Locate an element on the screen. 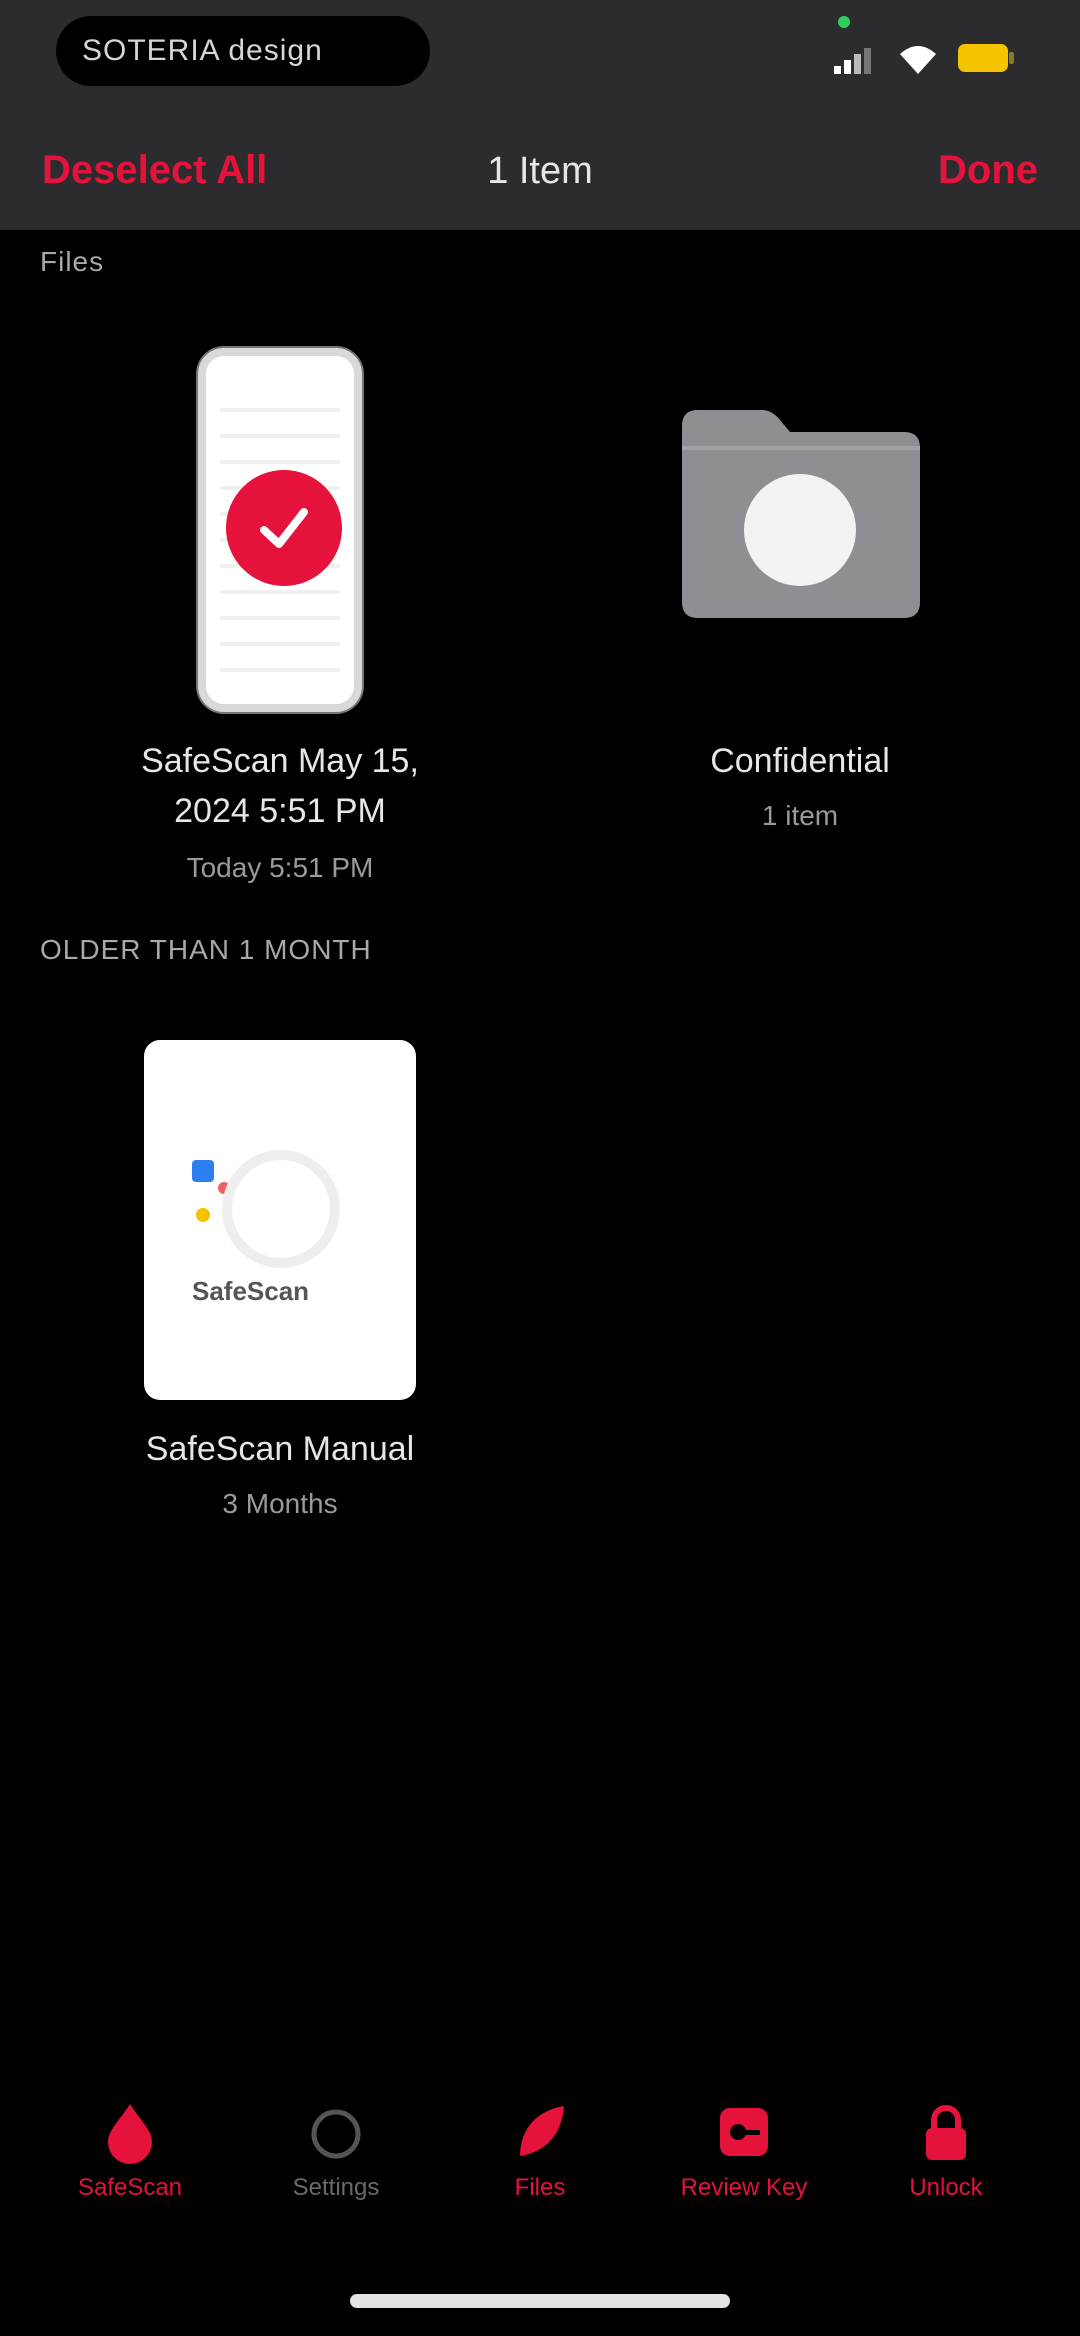 The height and width of the screenshot is (2336, 1080). doc-decoration-yellow is located at coordinates (203, 1215).